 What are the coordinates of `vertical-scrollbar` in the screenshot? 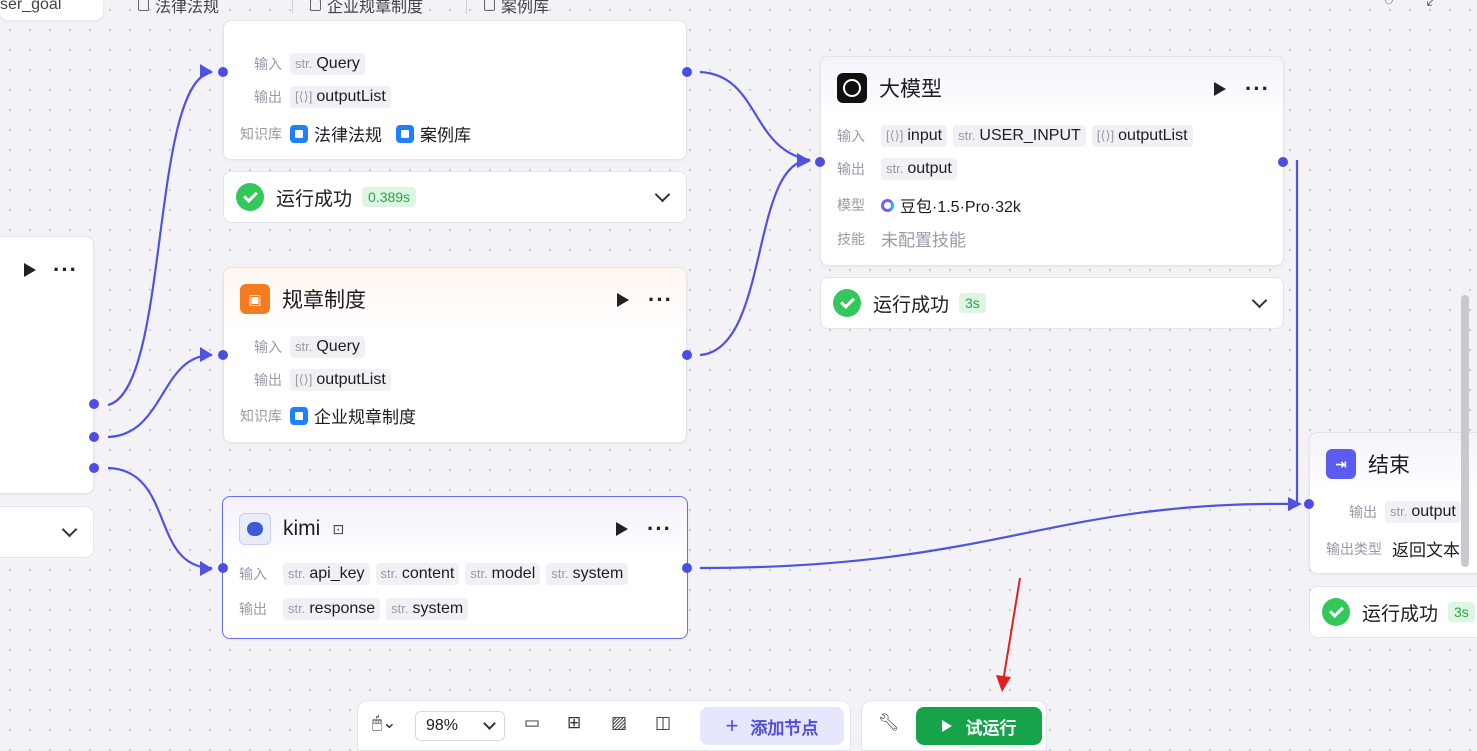 It's located at (1465, 431).